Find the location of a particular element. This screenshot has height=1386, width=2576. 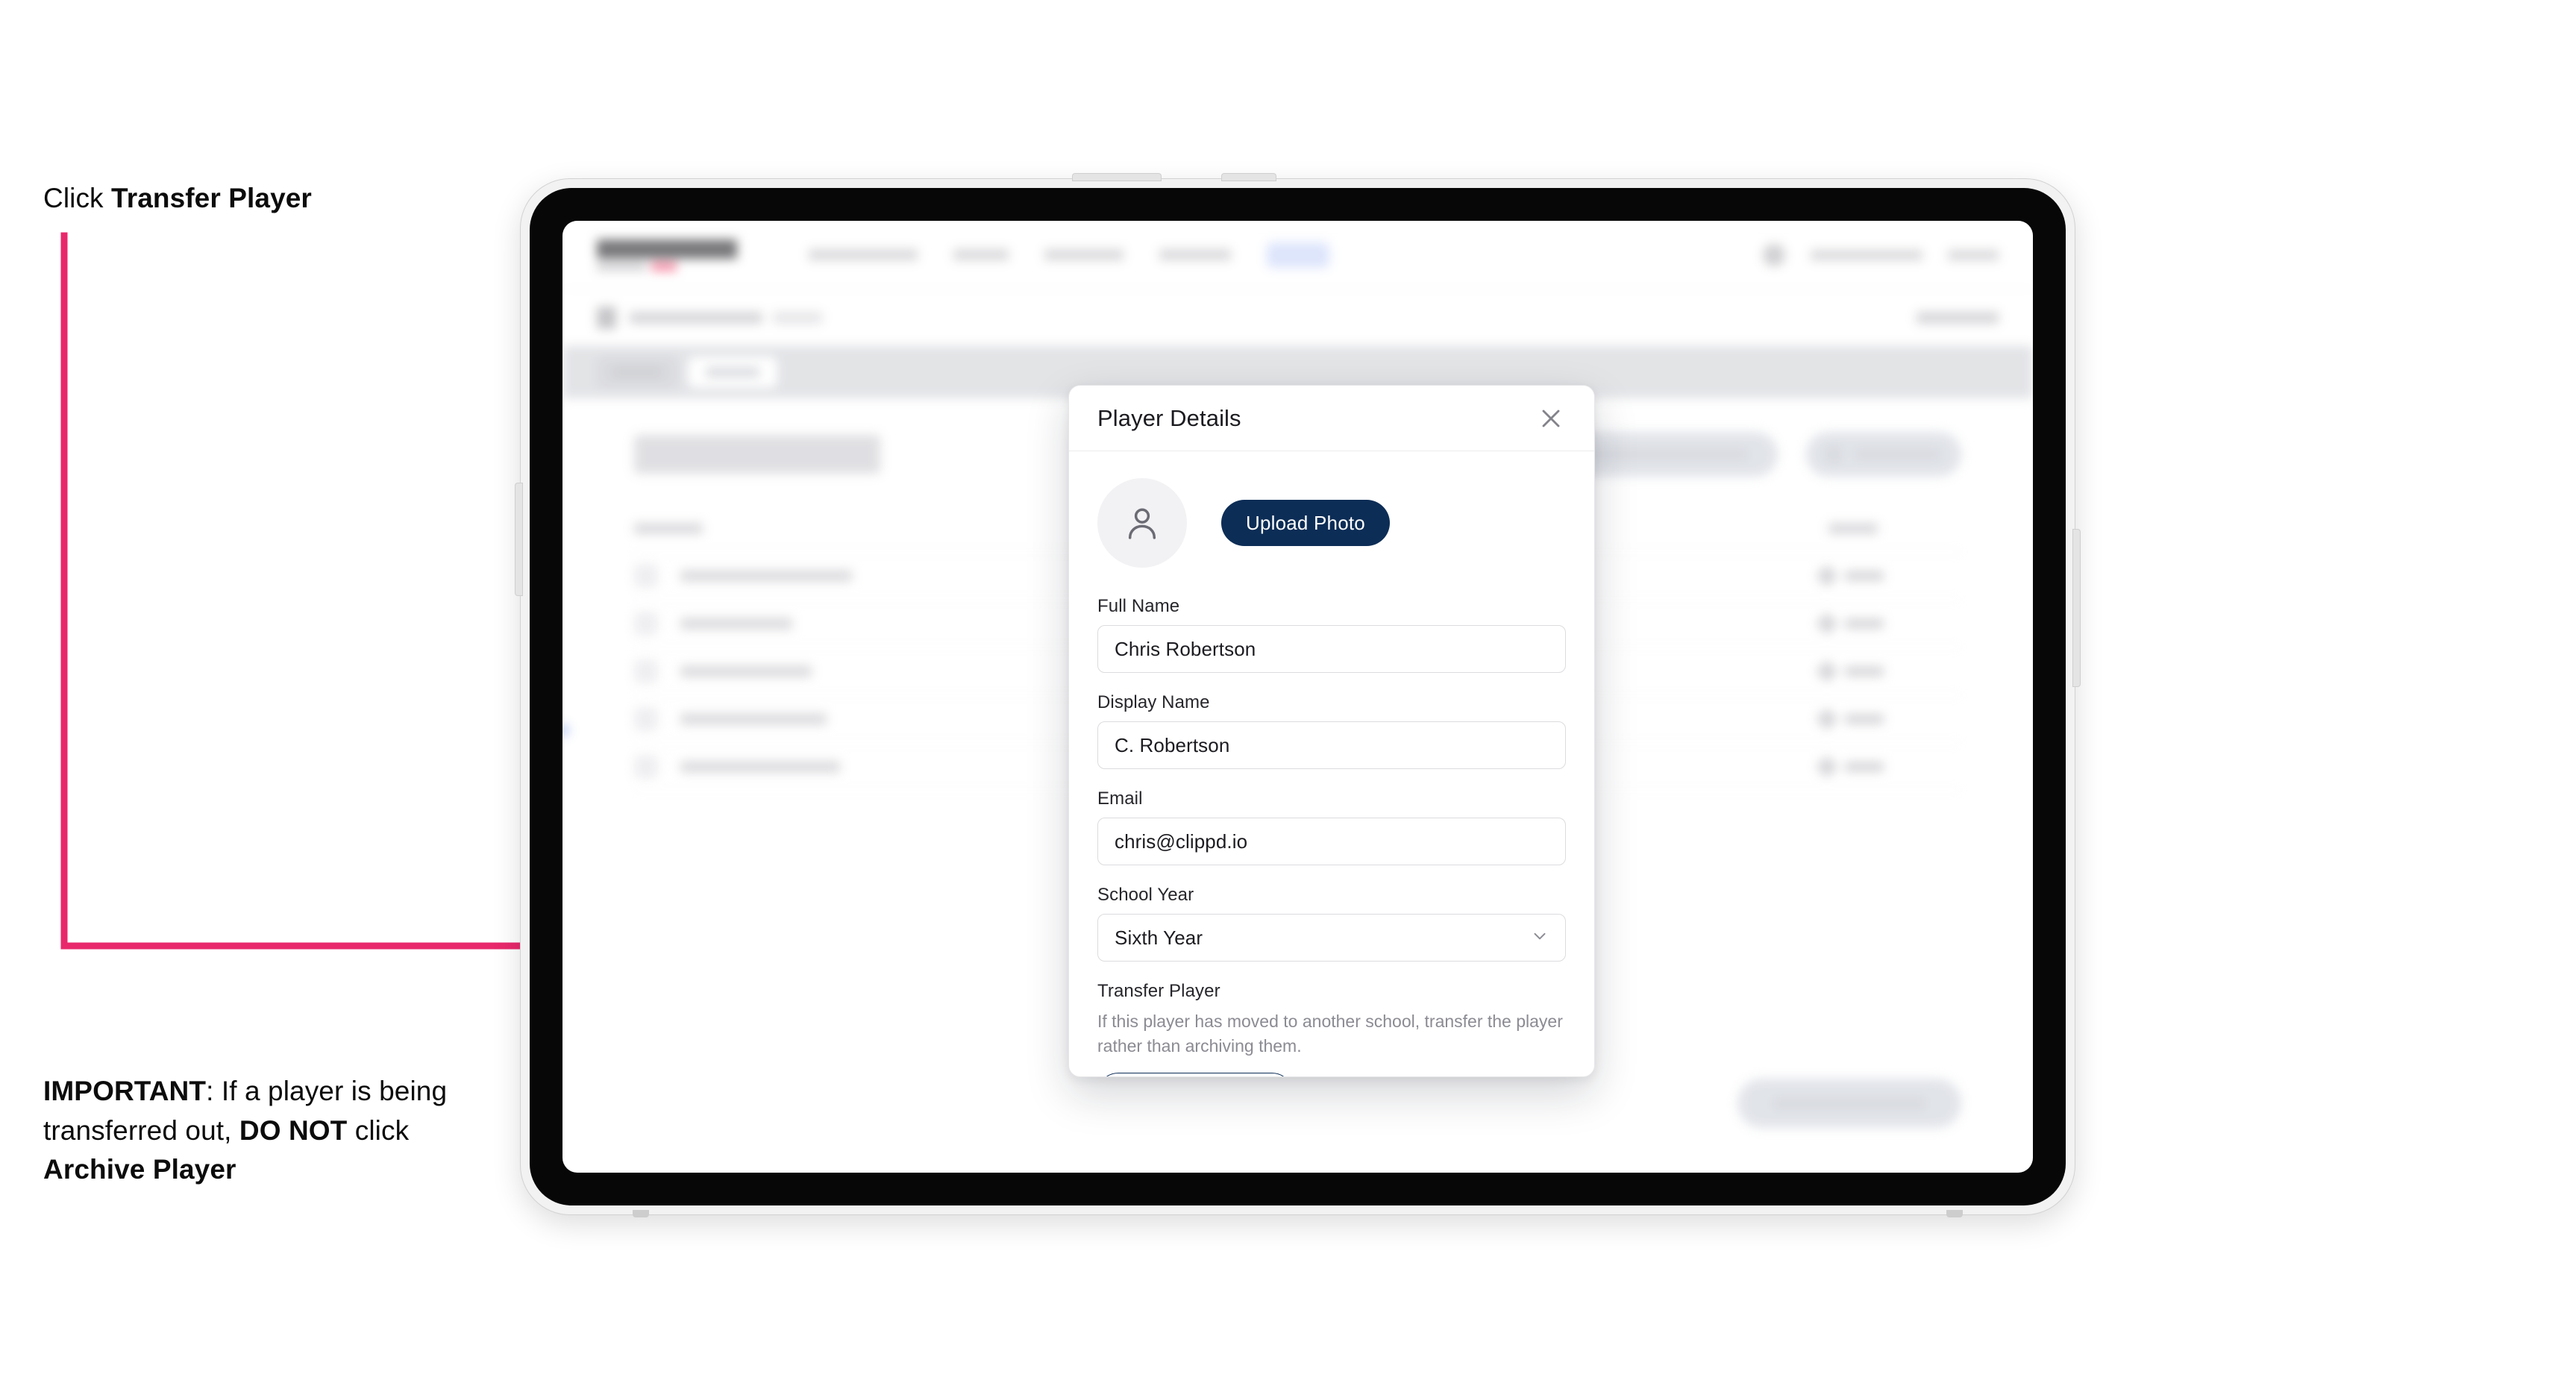

user-avatar-icon is located at coordinates (1142, 523).